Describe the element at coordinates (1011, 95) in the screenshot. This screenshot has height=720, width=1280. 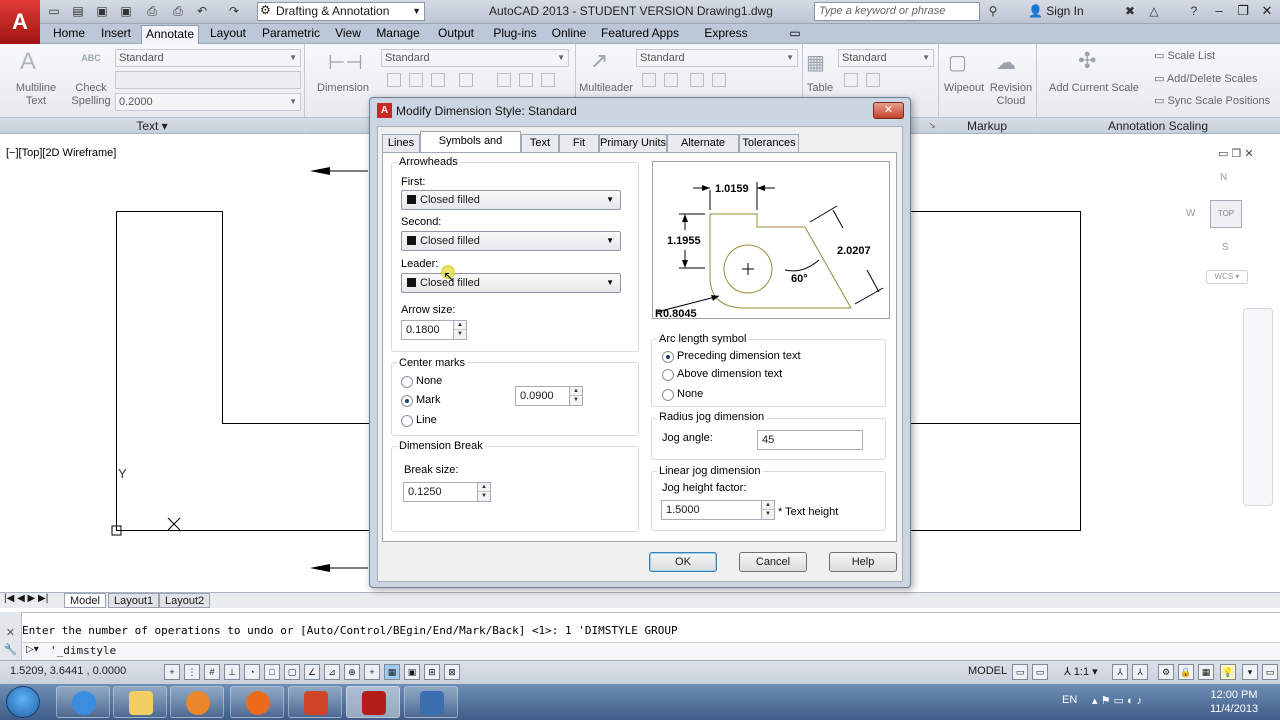
I see `revision-cloud-button: Revision Cloud` at that location.